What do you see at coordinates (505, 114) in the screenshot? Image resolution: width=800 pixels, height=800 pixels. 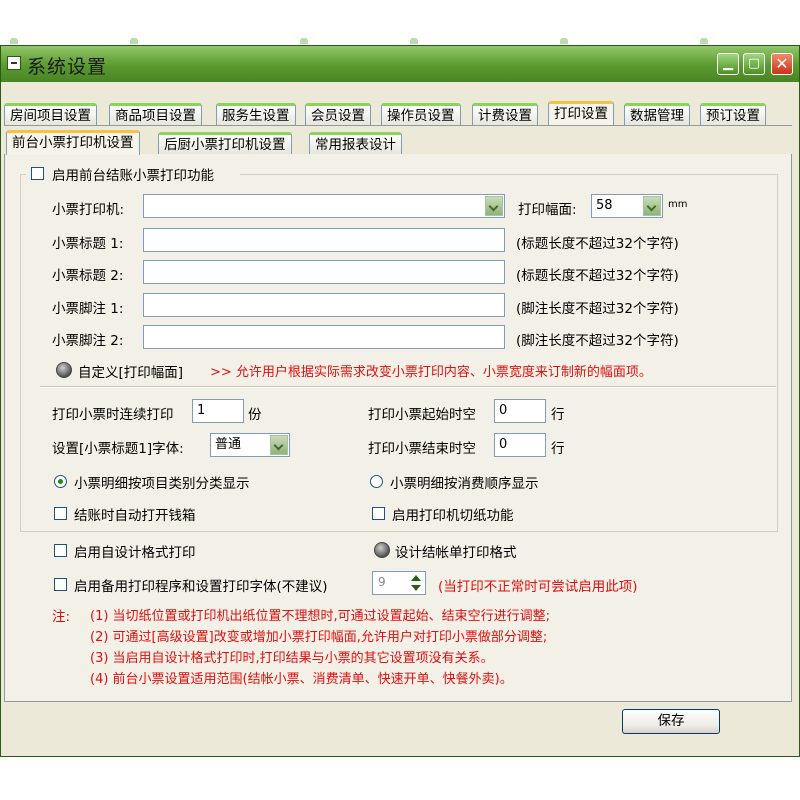 I see `tab-billing: 计费设置` at bounding box center [505, 114].